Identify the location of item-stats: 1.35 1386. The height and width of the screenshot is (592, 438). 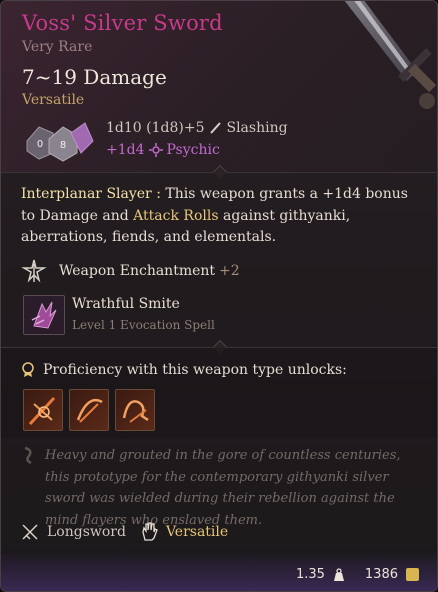
(357, 574).